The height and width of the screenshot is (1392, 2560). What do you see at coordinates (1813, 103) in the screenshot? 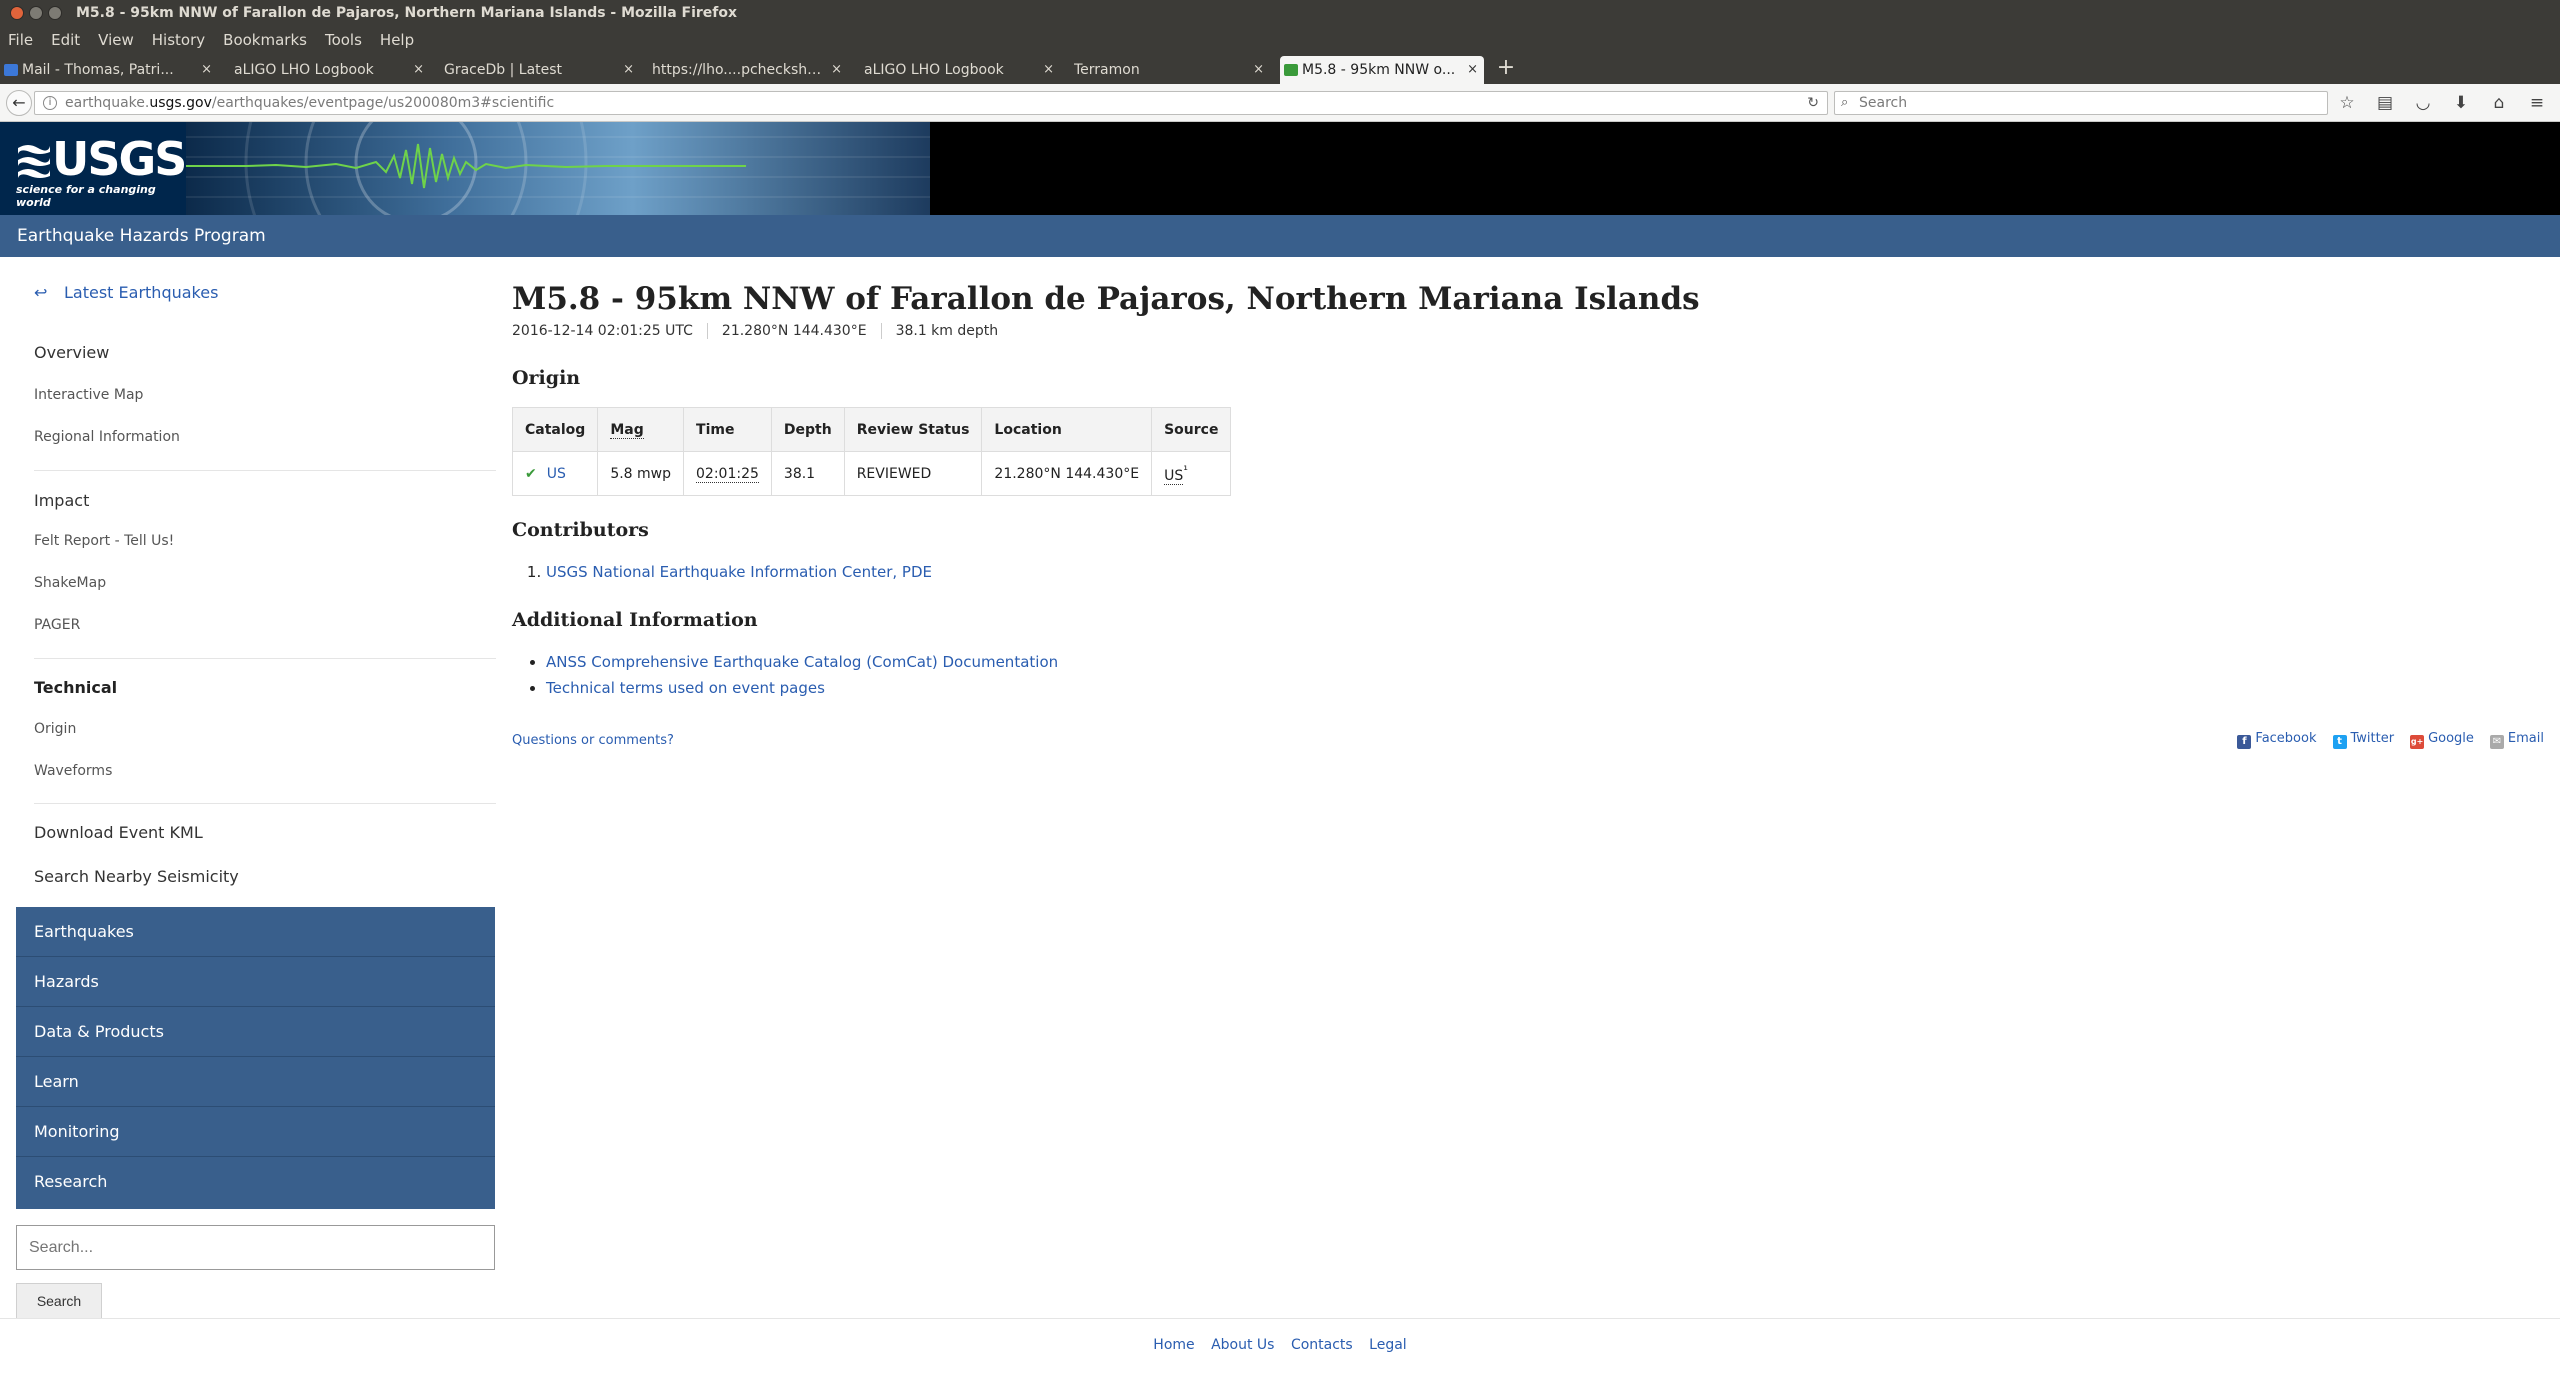
I see `reload-icon: ↻` at bounding box center [1813, 103].